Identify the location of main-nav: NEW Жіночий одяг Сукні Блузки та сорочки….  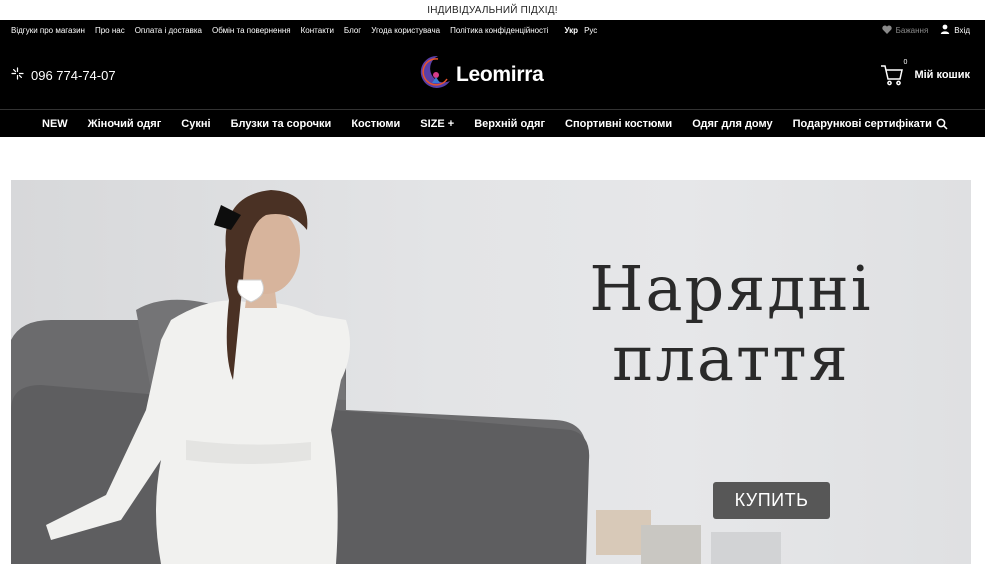
(492, 123).